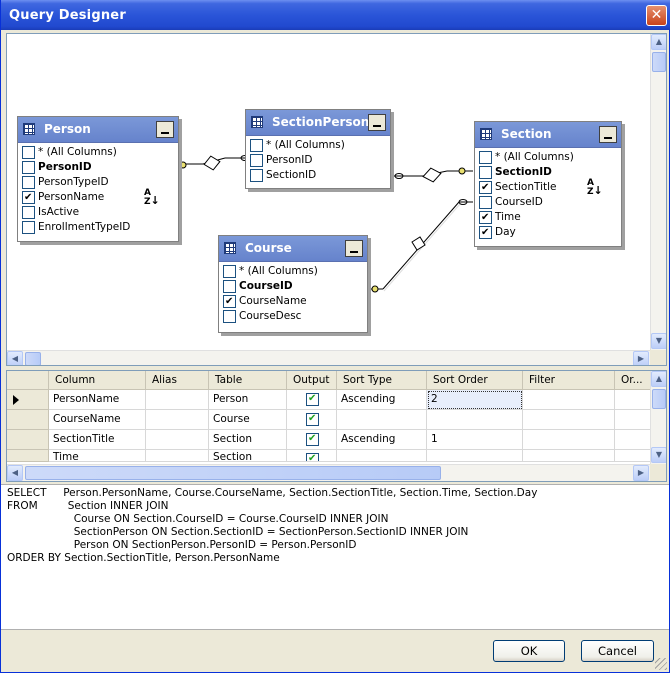 Image resolution: width=670 pixels, height=673 pixels. Describe the element at coordinates (98, 130) in the screenshot. I see `table-person-header: Person` at that location.